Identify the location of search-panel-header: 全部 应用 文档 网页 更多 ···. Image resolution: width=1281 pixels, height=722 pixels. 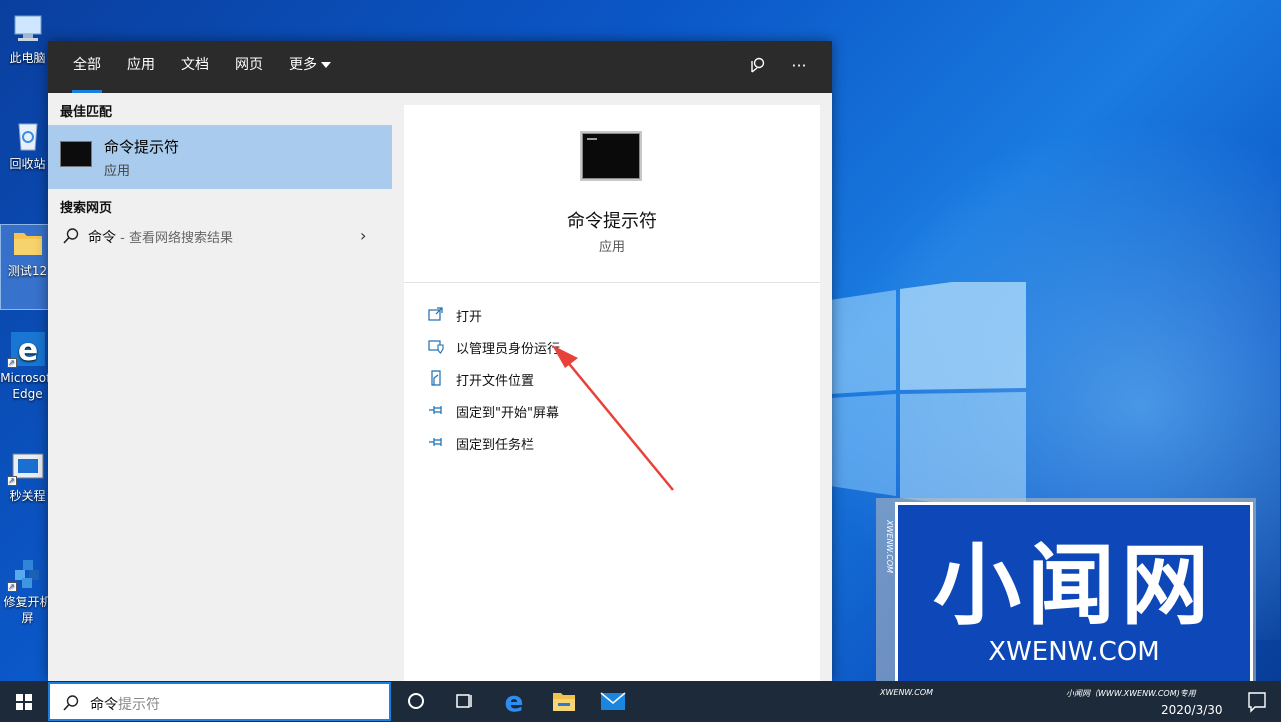
(440, 67).